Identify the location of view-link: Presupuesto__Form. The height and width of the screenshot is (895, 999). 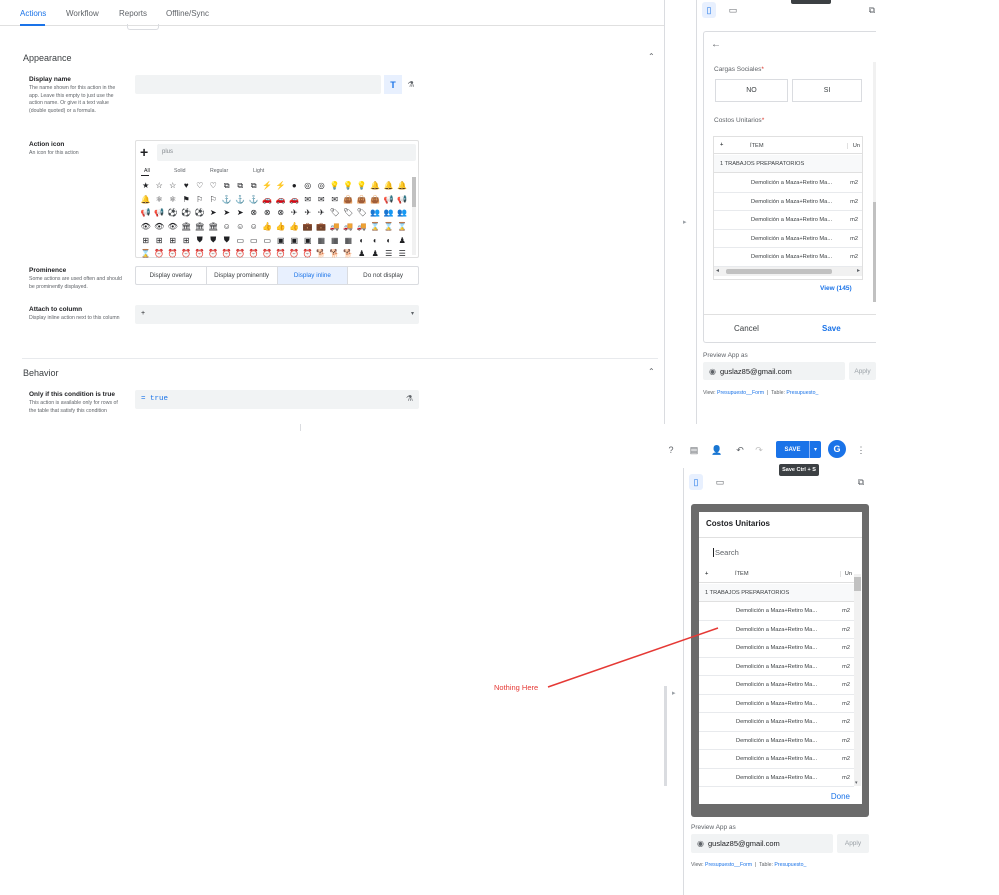
(740, 393).